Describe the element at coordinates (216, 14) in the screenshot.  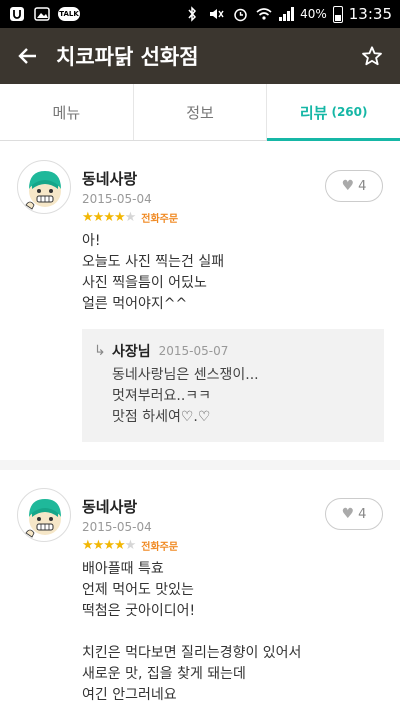
I see `mute-icon` at that location.